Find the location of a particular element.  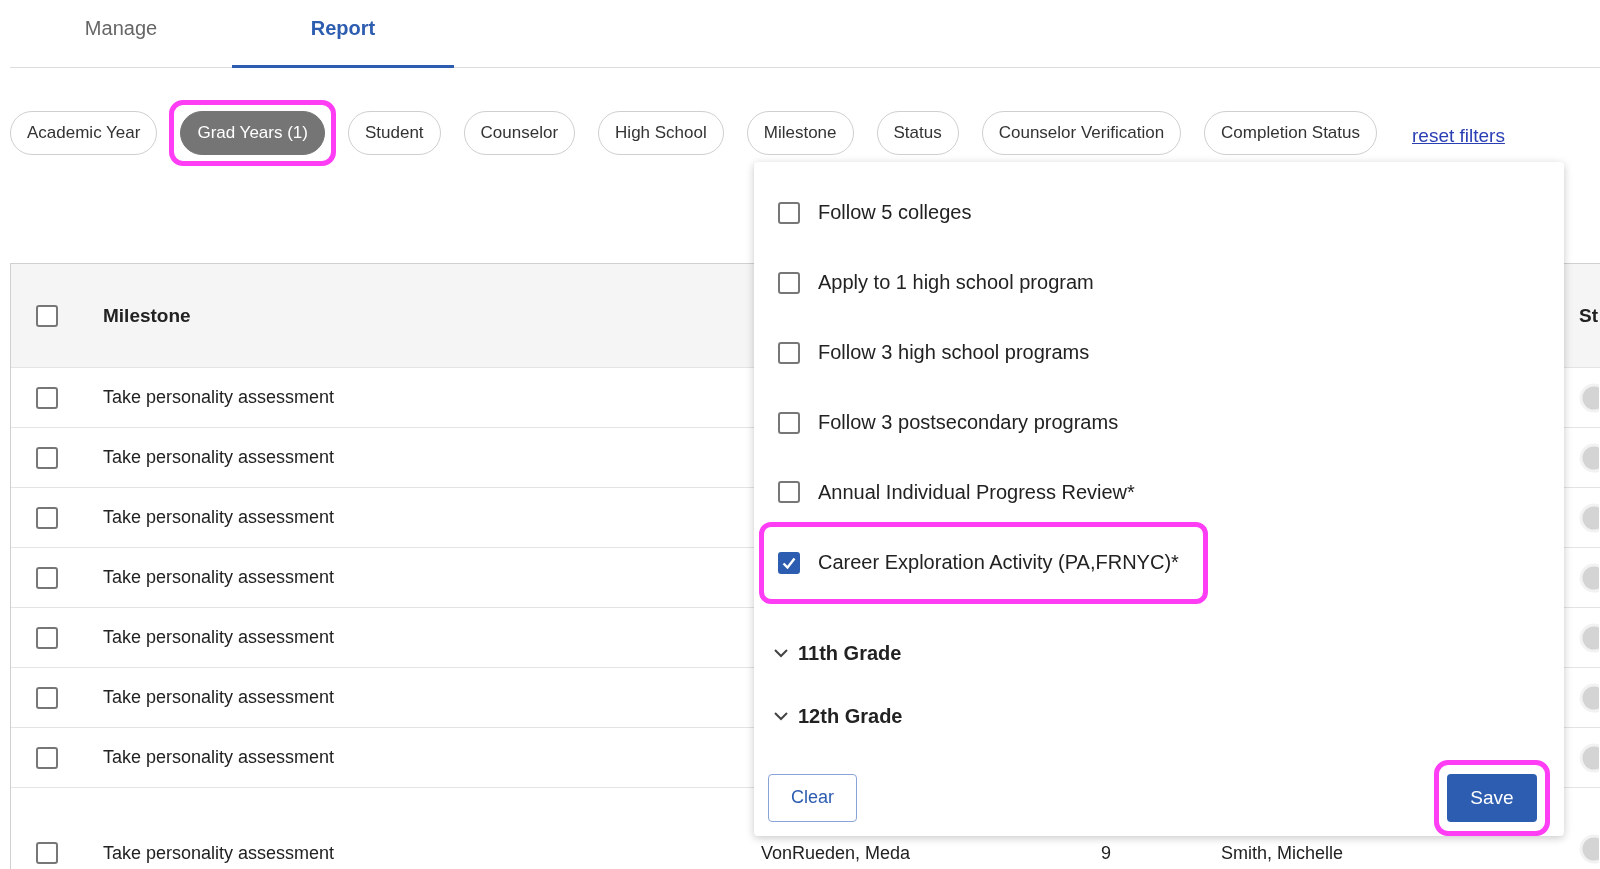

filter-chip: Status is located at coordinates (917, 132).